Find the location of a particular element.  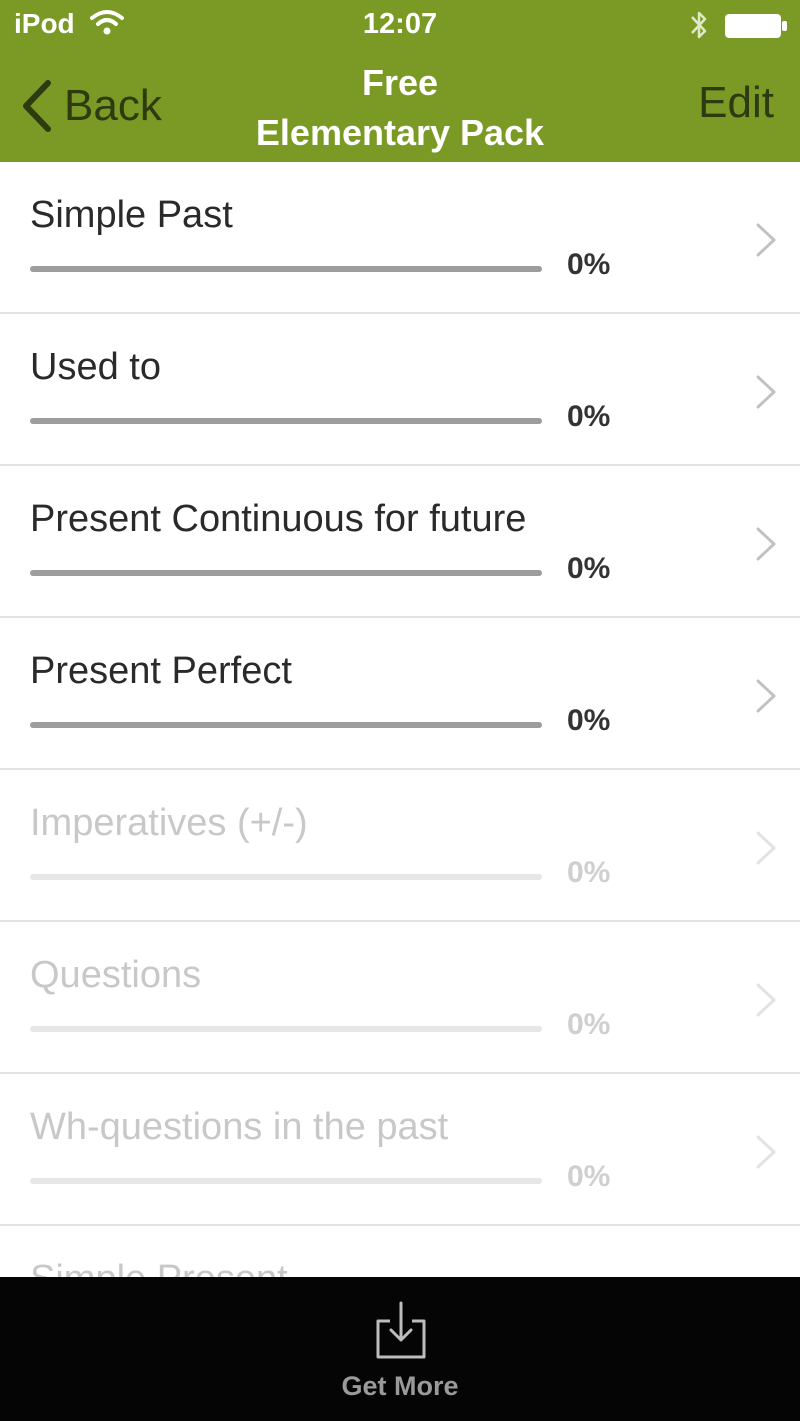

list-item: Questions 0% is located at coordinates (400, 998).